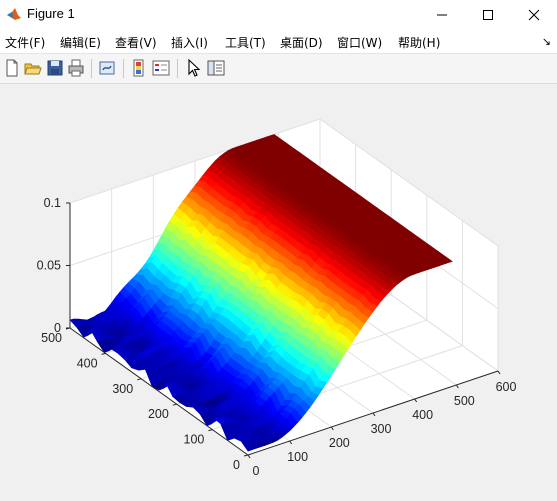 Image resolution: width=557 pixels, height=501 pixels. Describe the element at coordinates (122, 389) in the screenshot. I see `y-tick-label: 300` at that location.